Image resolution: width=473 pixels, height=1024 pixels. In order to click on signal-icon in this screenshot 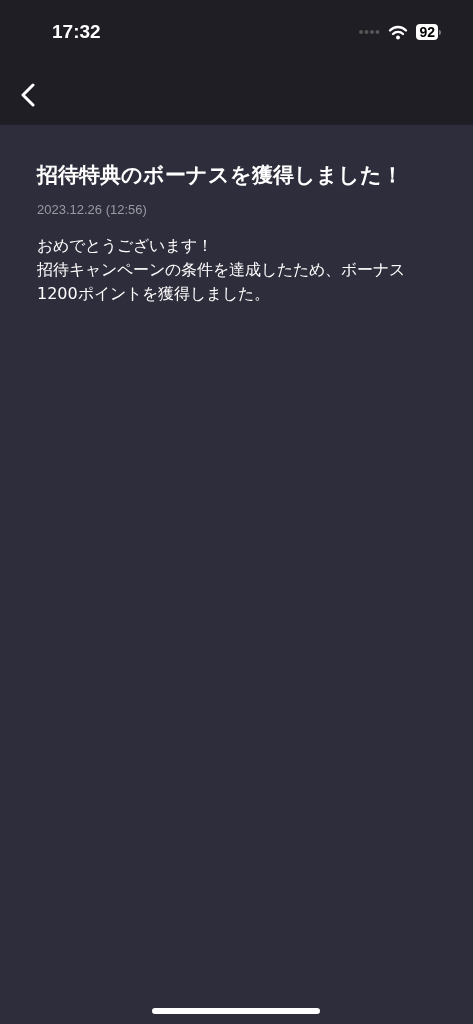, I will do `click(369, 32)`.